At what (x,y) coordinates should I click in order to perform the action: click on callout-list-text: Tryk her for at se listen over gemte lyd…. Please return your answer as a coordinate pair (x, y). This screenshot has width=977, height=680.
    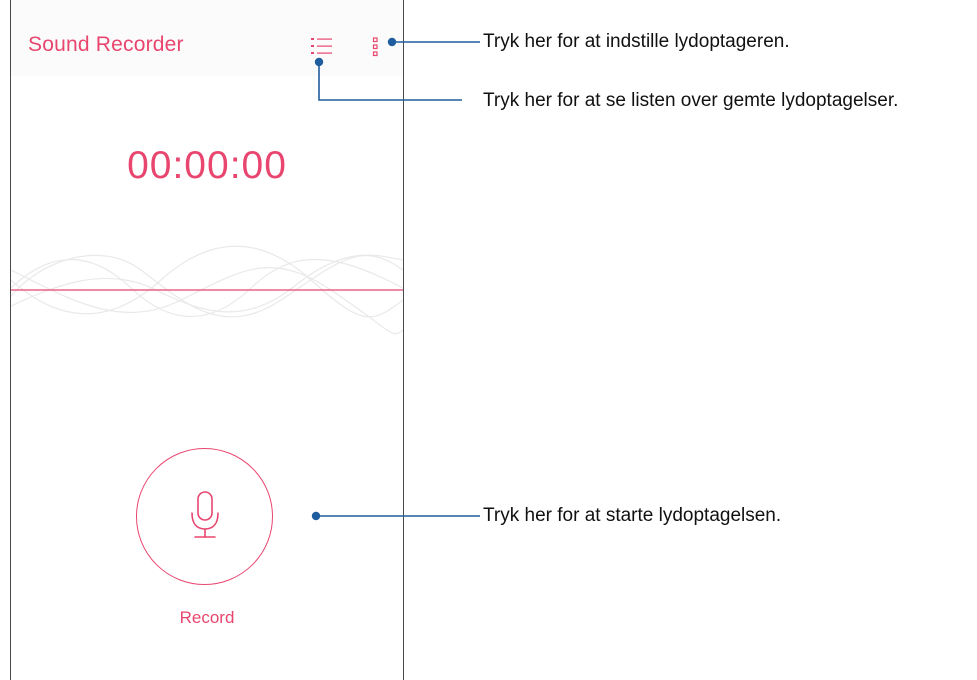
    Looking at the image, I should click on (691, 100).